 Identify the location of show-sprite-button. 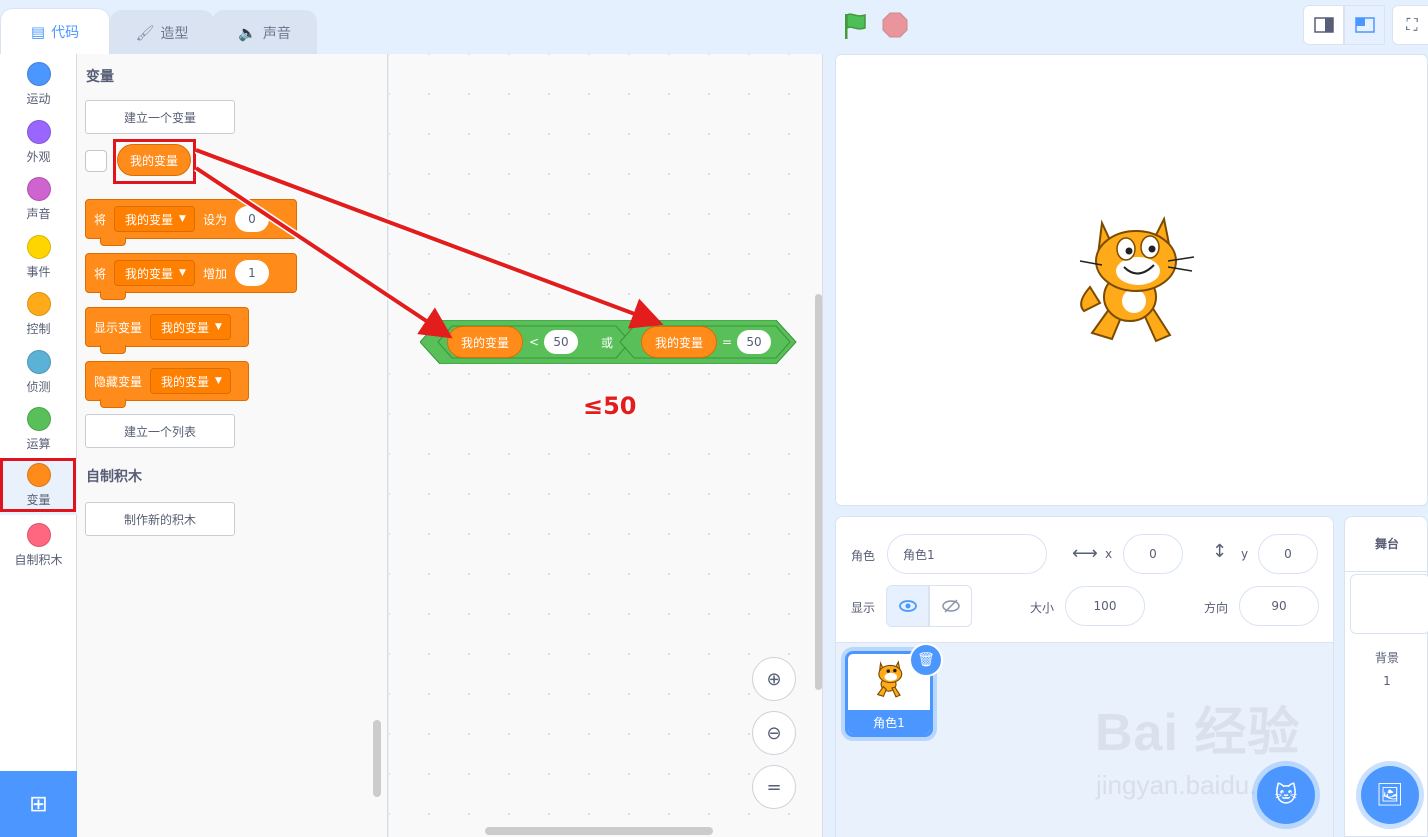
(907, 606).